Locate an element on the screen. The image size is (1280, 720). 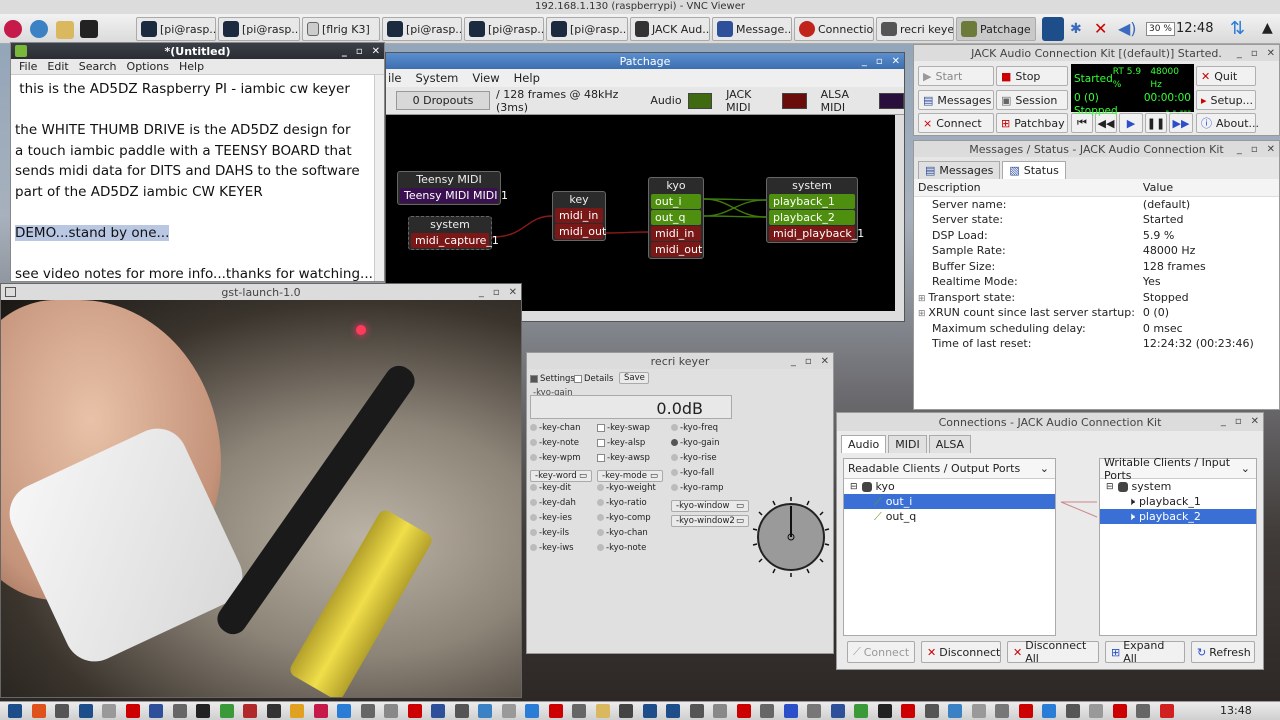
bottom-clock: 13:48 is located at coordinates (1236, 710).